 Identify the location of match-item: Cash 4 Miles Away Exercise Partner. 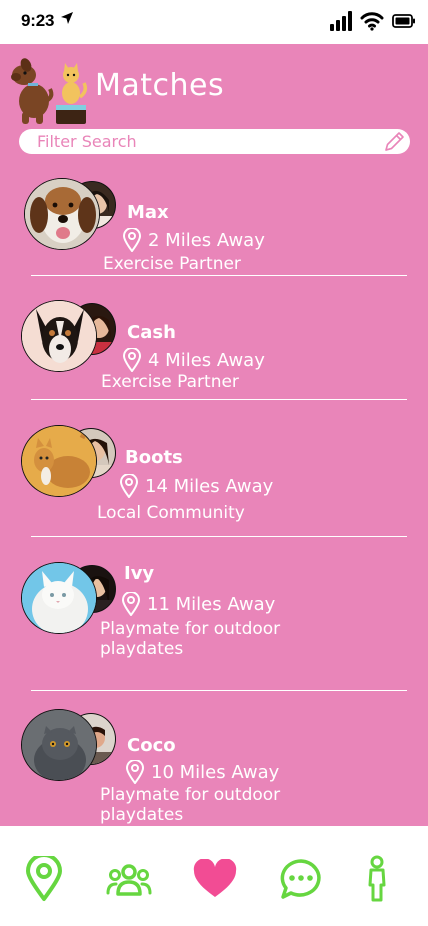
(214, 350).